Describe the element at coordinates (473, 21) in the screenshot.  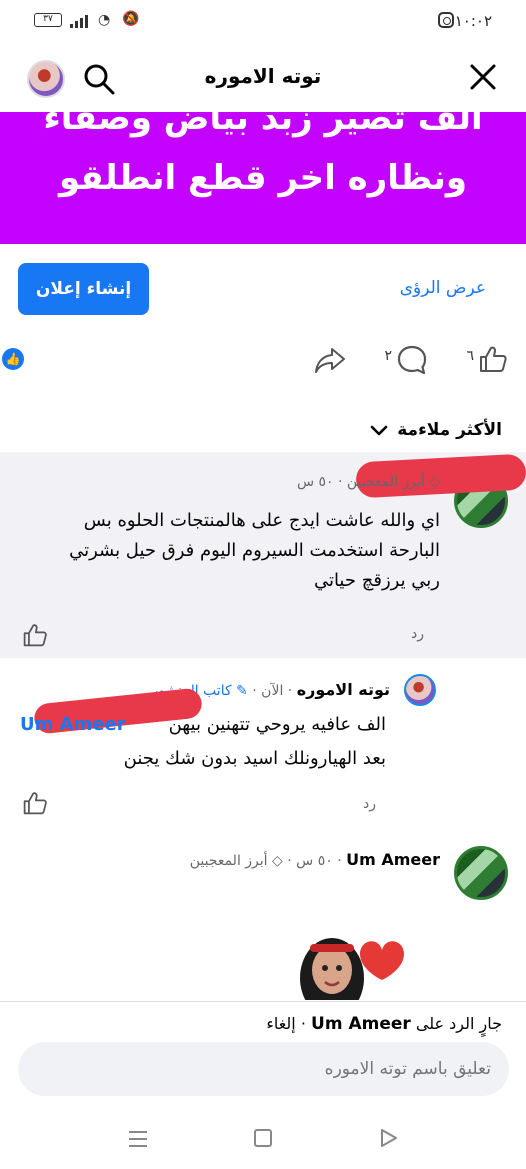
I see `status-time: ١٠:٠٢` at that location.